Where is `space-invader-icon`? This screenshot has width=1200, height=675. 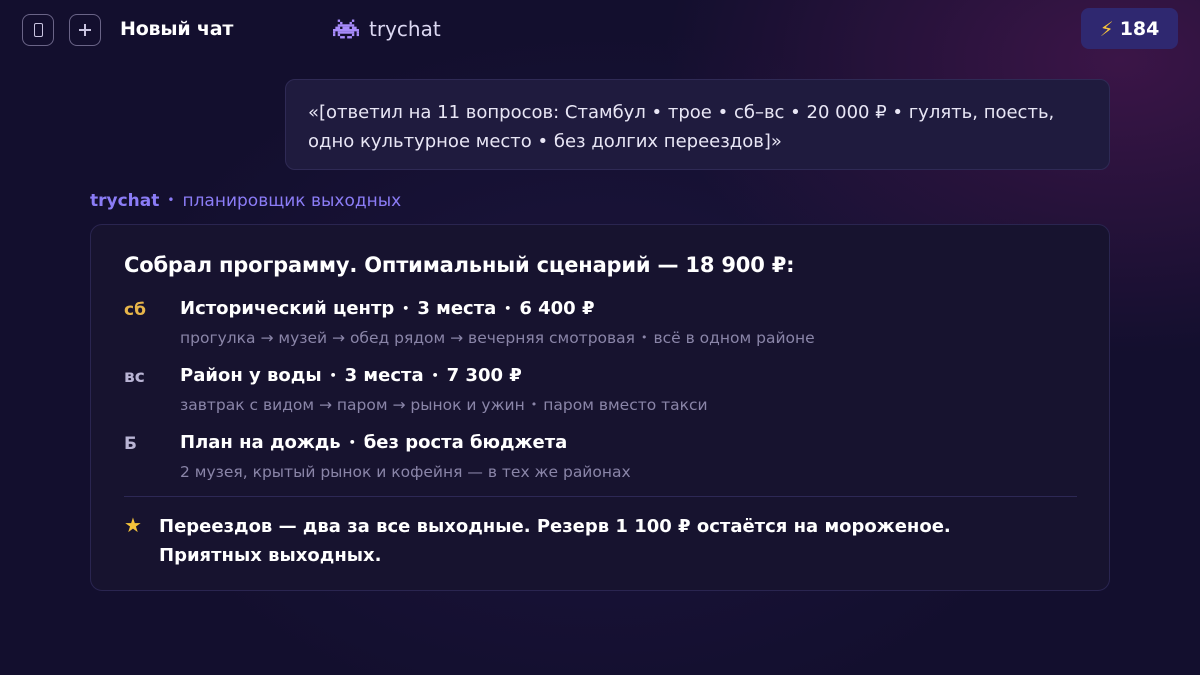
space-invader-icon is located at coordinates (346, 29).